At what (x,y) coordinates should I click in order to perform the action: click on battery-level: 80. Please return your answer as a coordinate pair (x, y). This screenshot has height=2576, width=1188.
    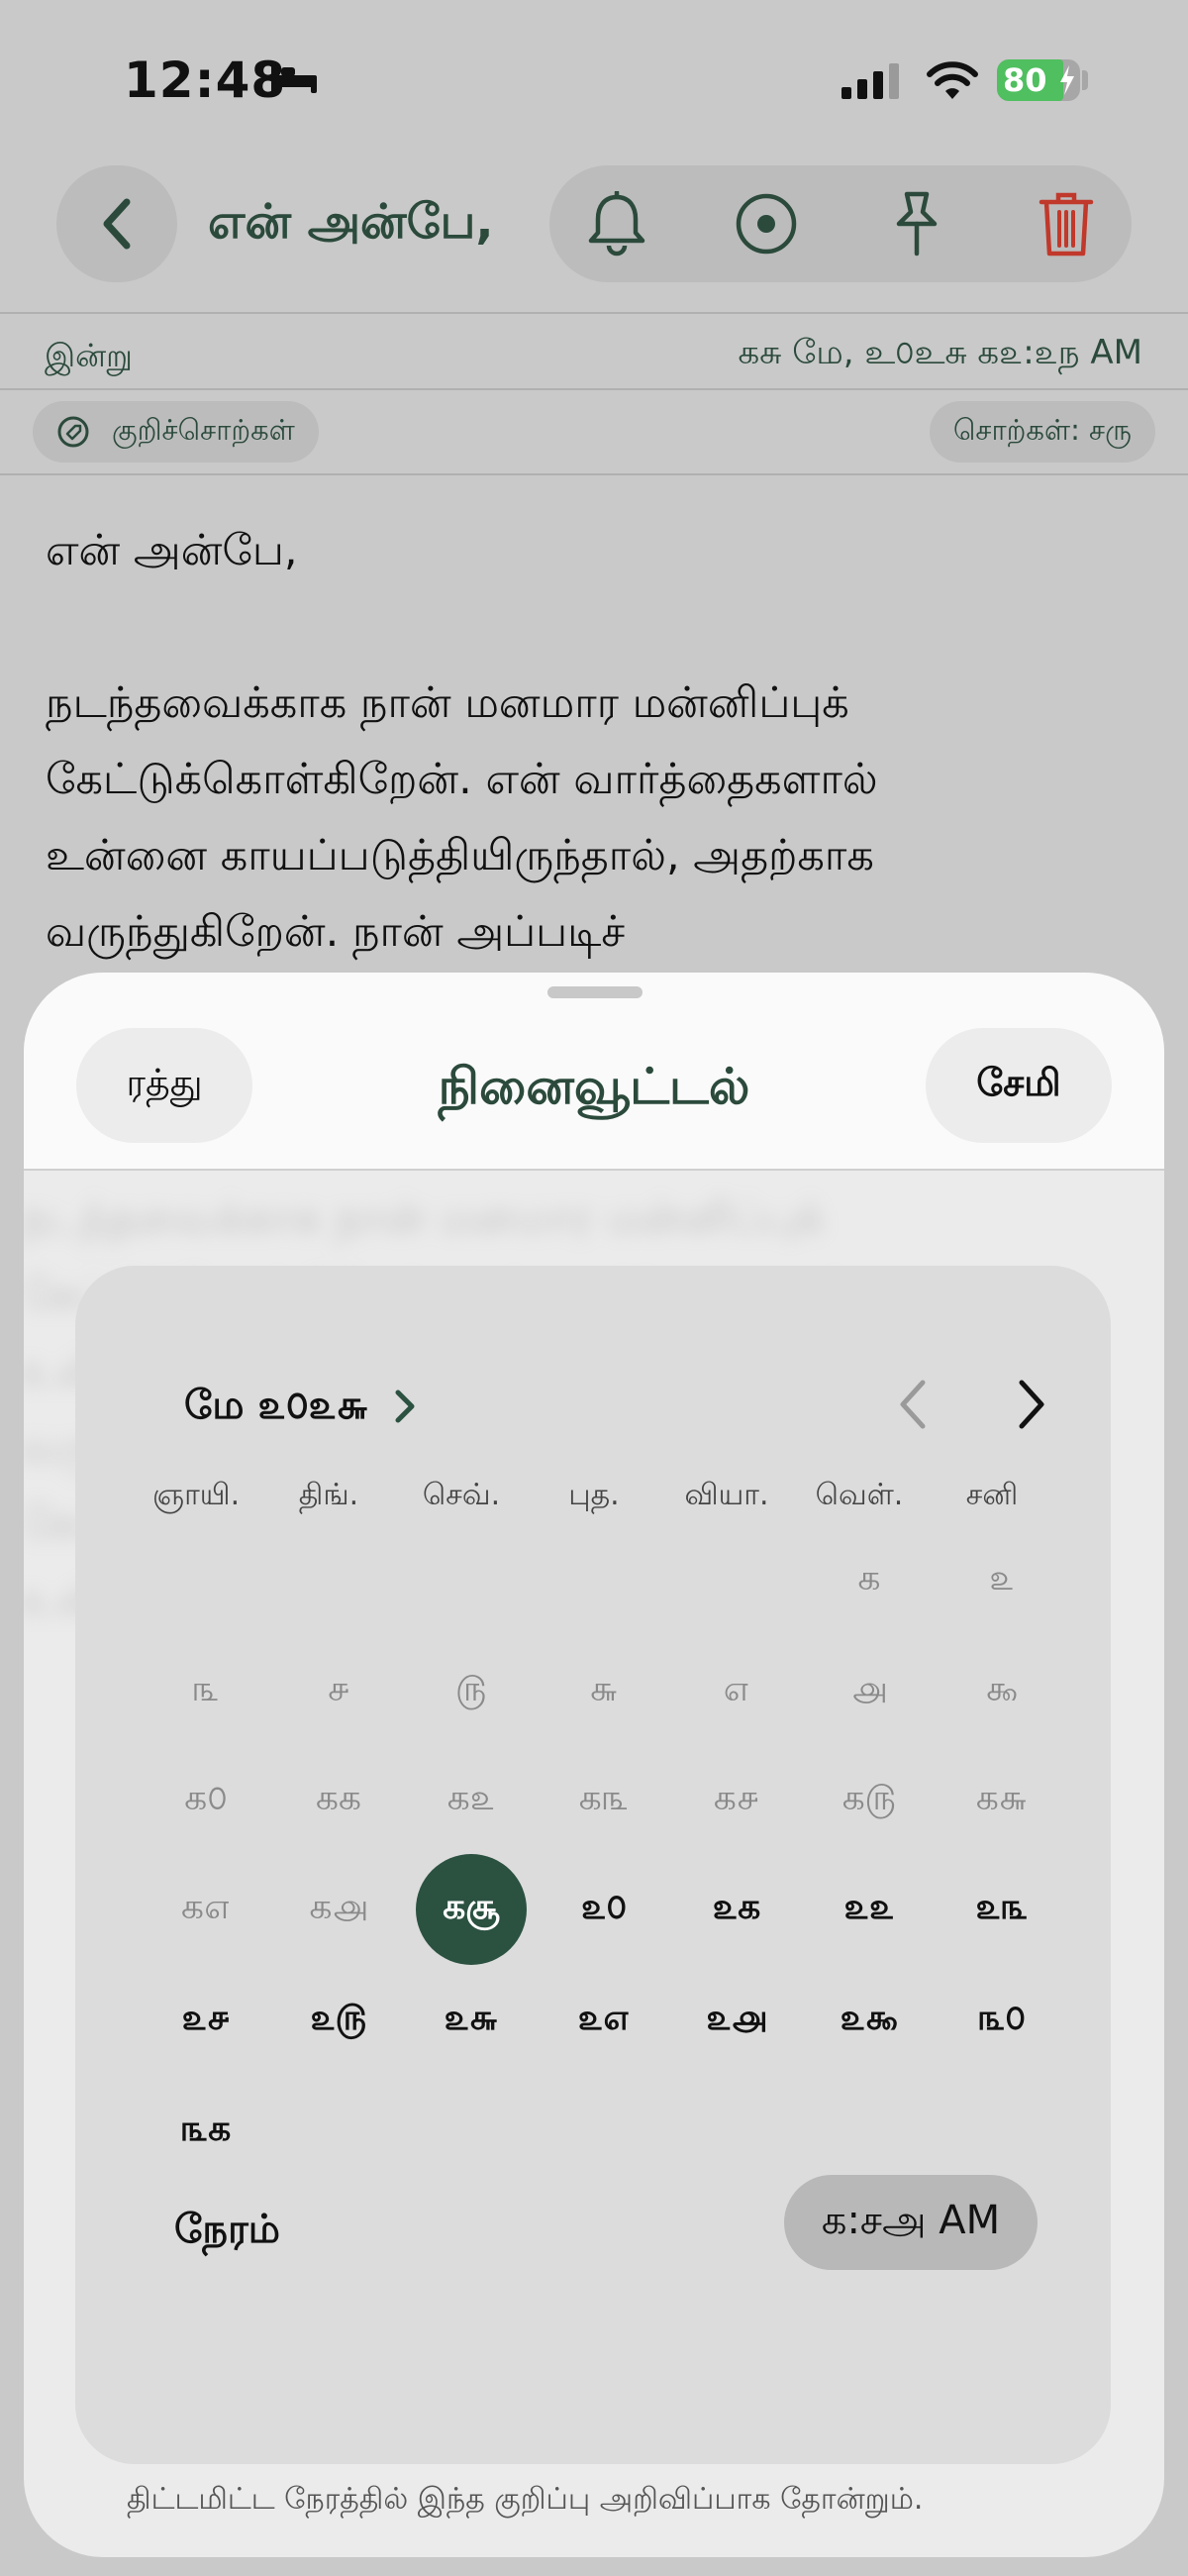
    Looking at the image, I should click on (1025, 80).